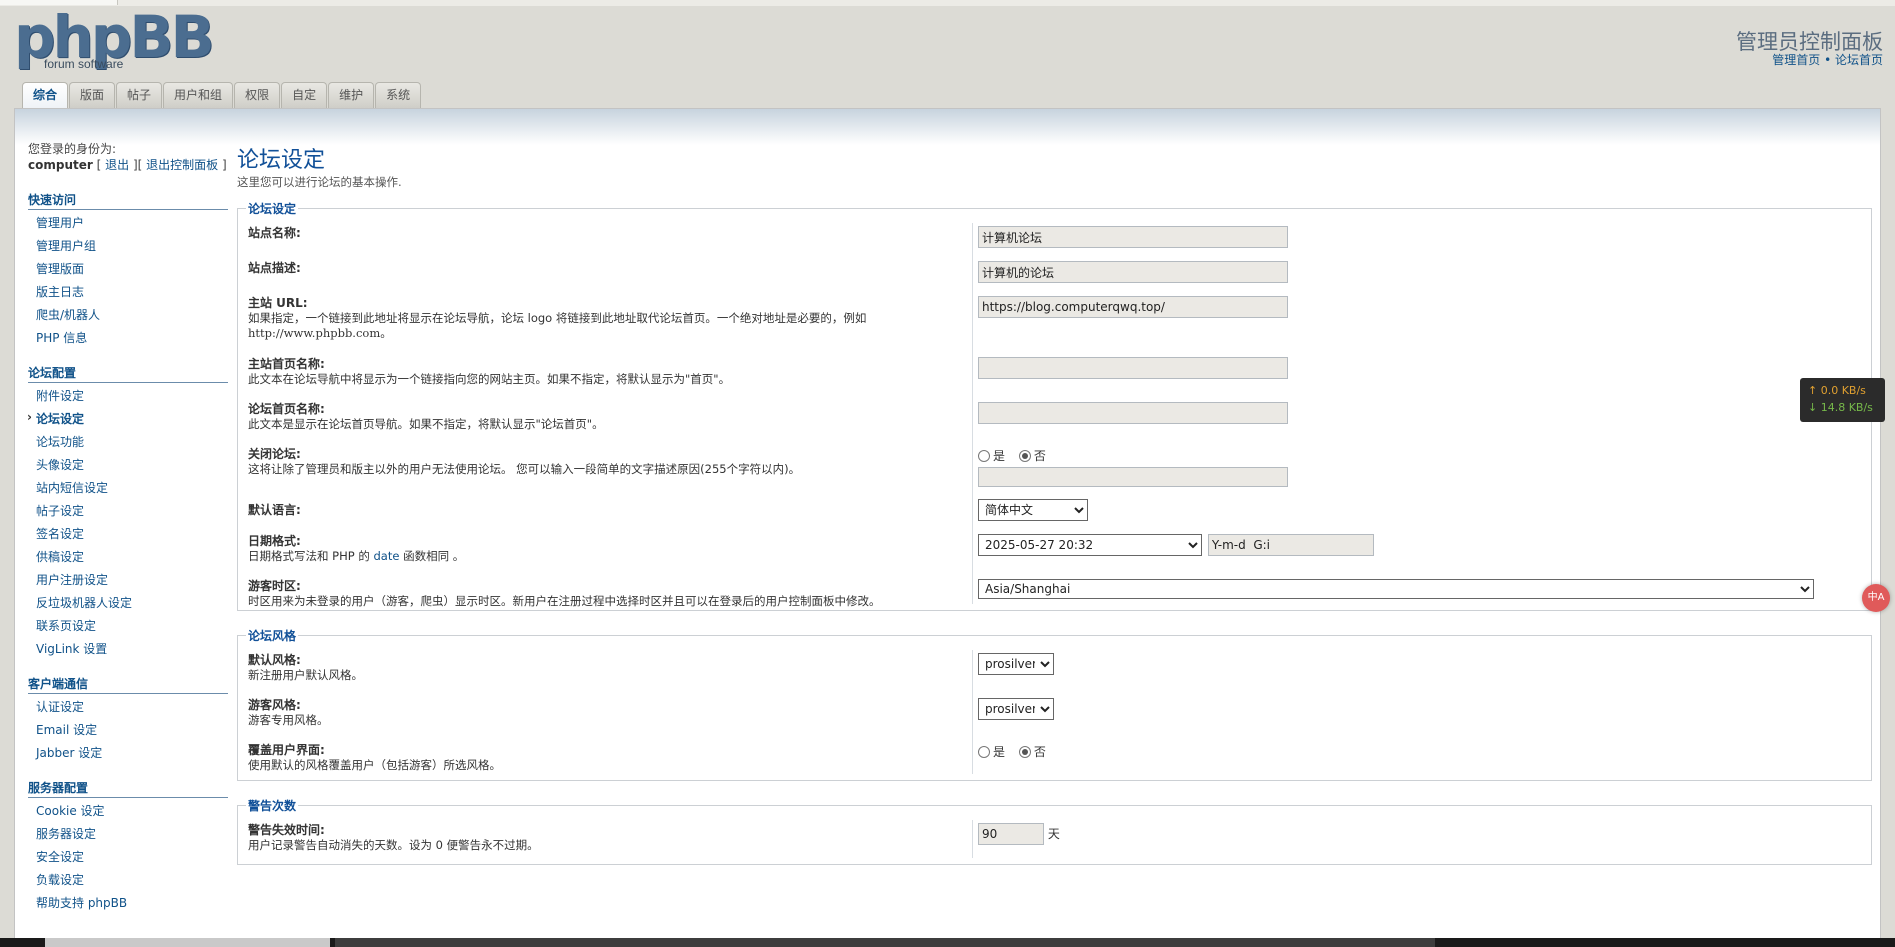  Describe the element at coordinates (127, 419) in the screenshot. I see `sidebar-item-board-settings: 论坛设定` at that location.